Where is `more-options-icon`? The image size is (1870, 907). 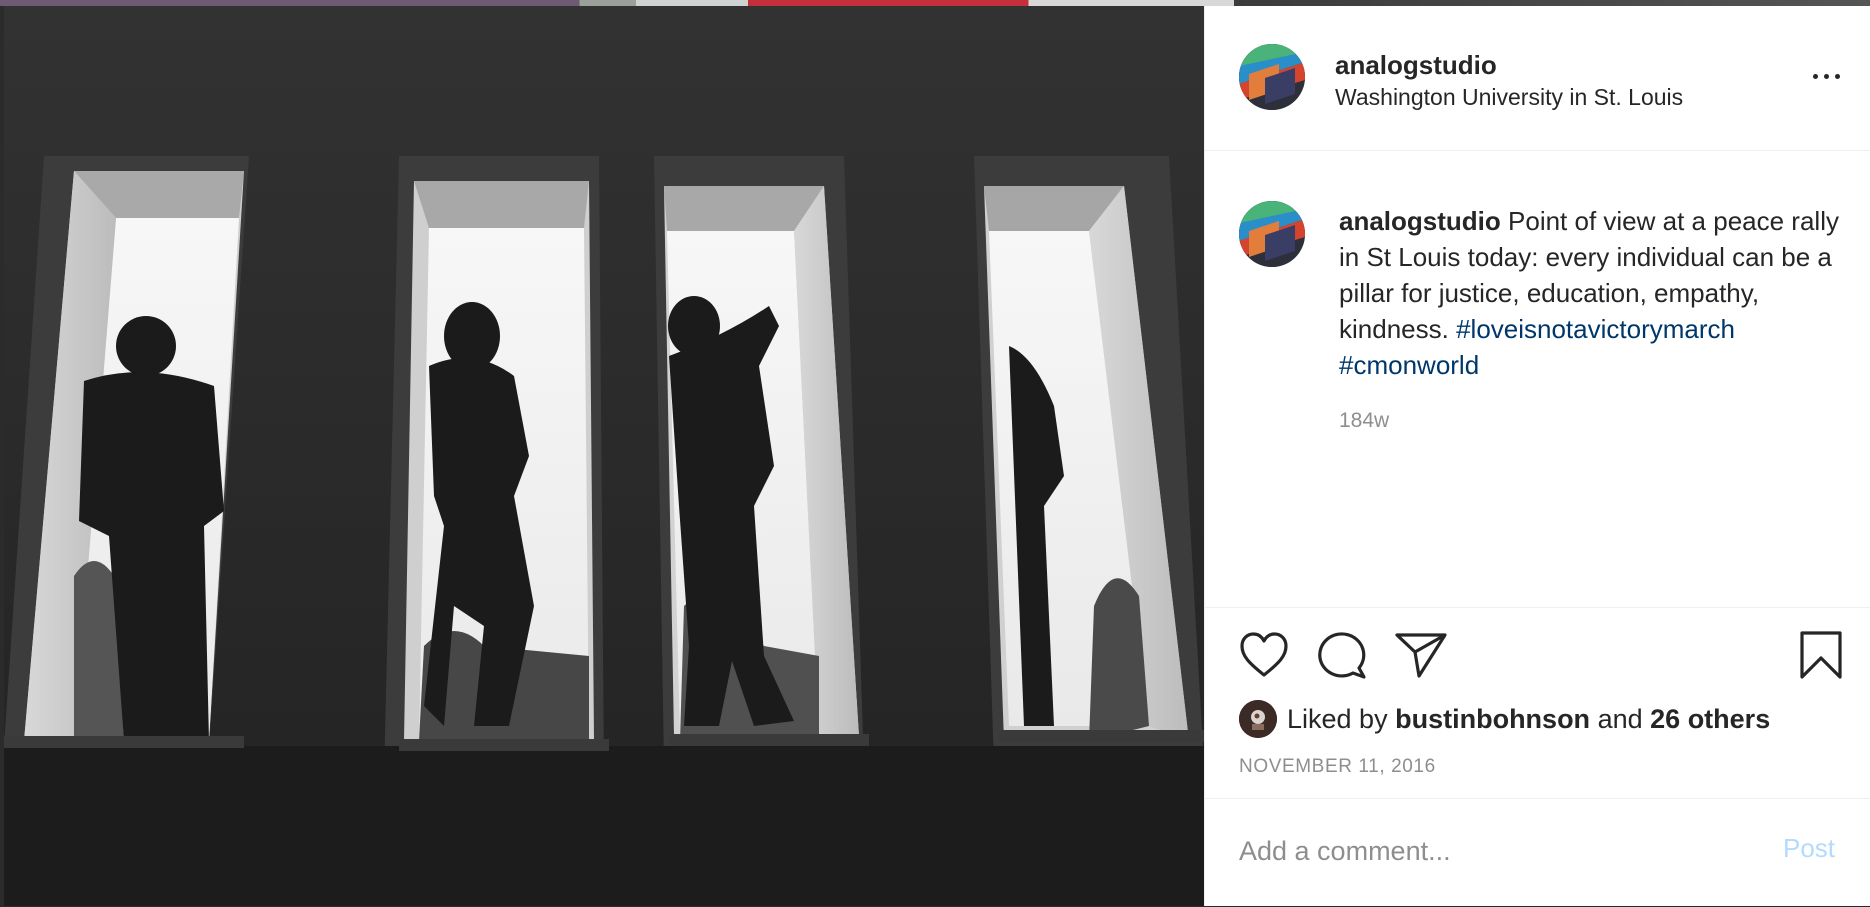 more-options-icon is located at coordinates (1827, 76).